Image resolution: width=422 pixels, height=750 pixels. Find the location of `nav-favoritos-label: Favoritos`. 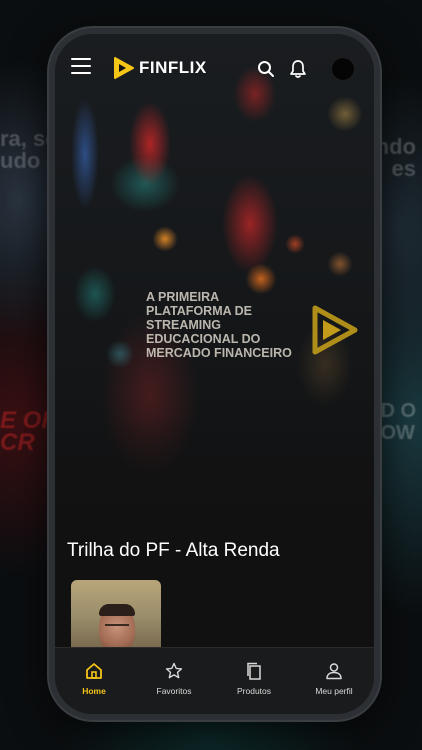

nav-favoritos-label: Favoritos is located at coordinates (174, 691).